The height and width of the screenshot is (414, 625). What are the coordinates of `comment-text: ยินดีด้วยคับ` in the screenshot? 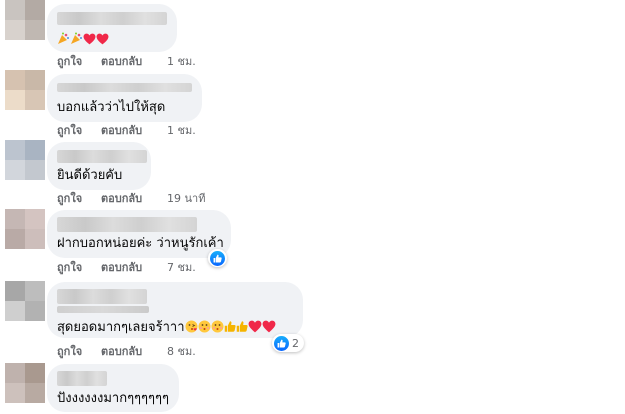 It's located at (90, 175).